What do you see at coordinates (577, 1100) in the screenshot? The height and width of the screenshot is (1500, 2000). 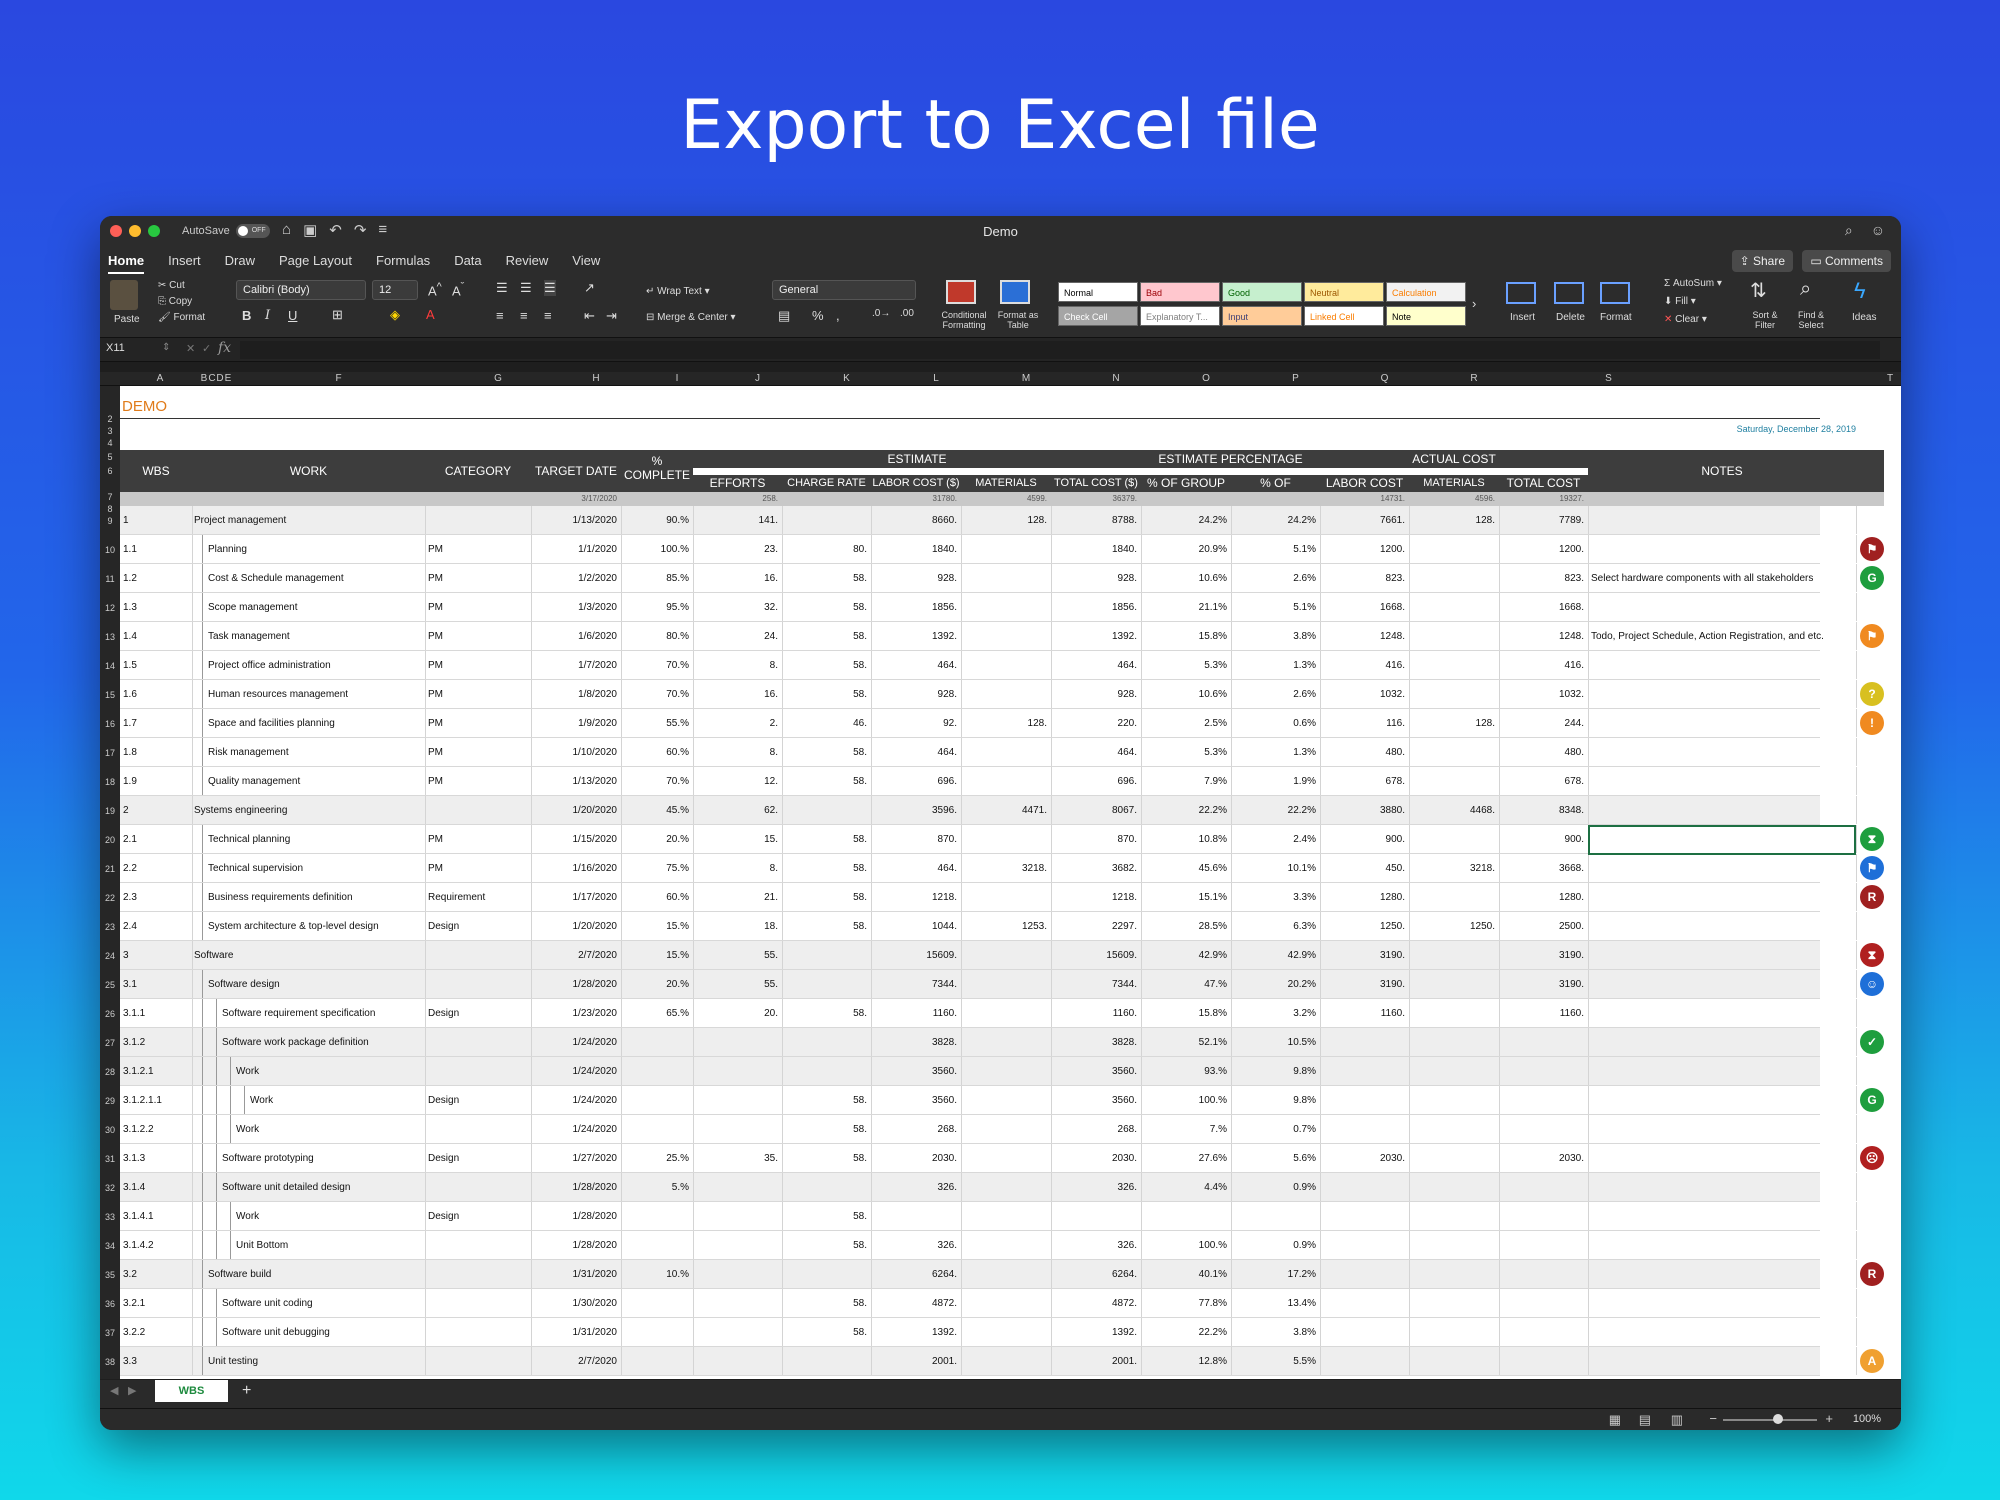 I see `cell-date: 1/24/2020` at bounding box center [577, 1100].